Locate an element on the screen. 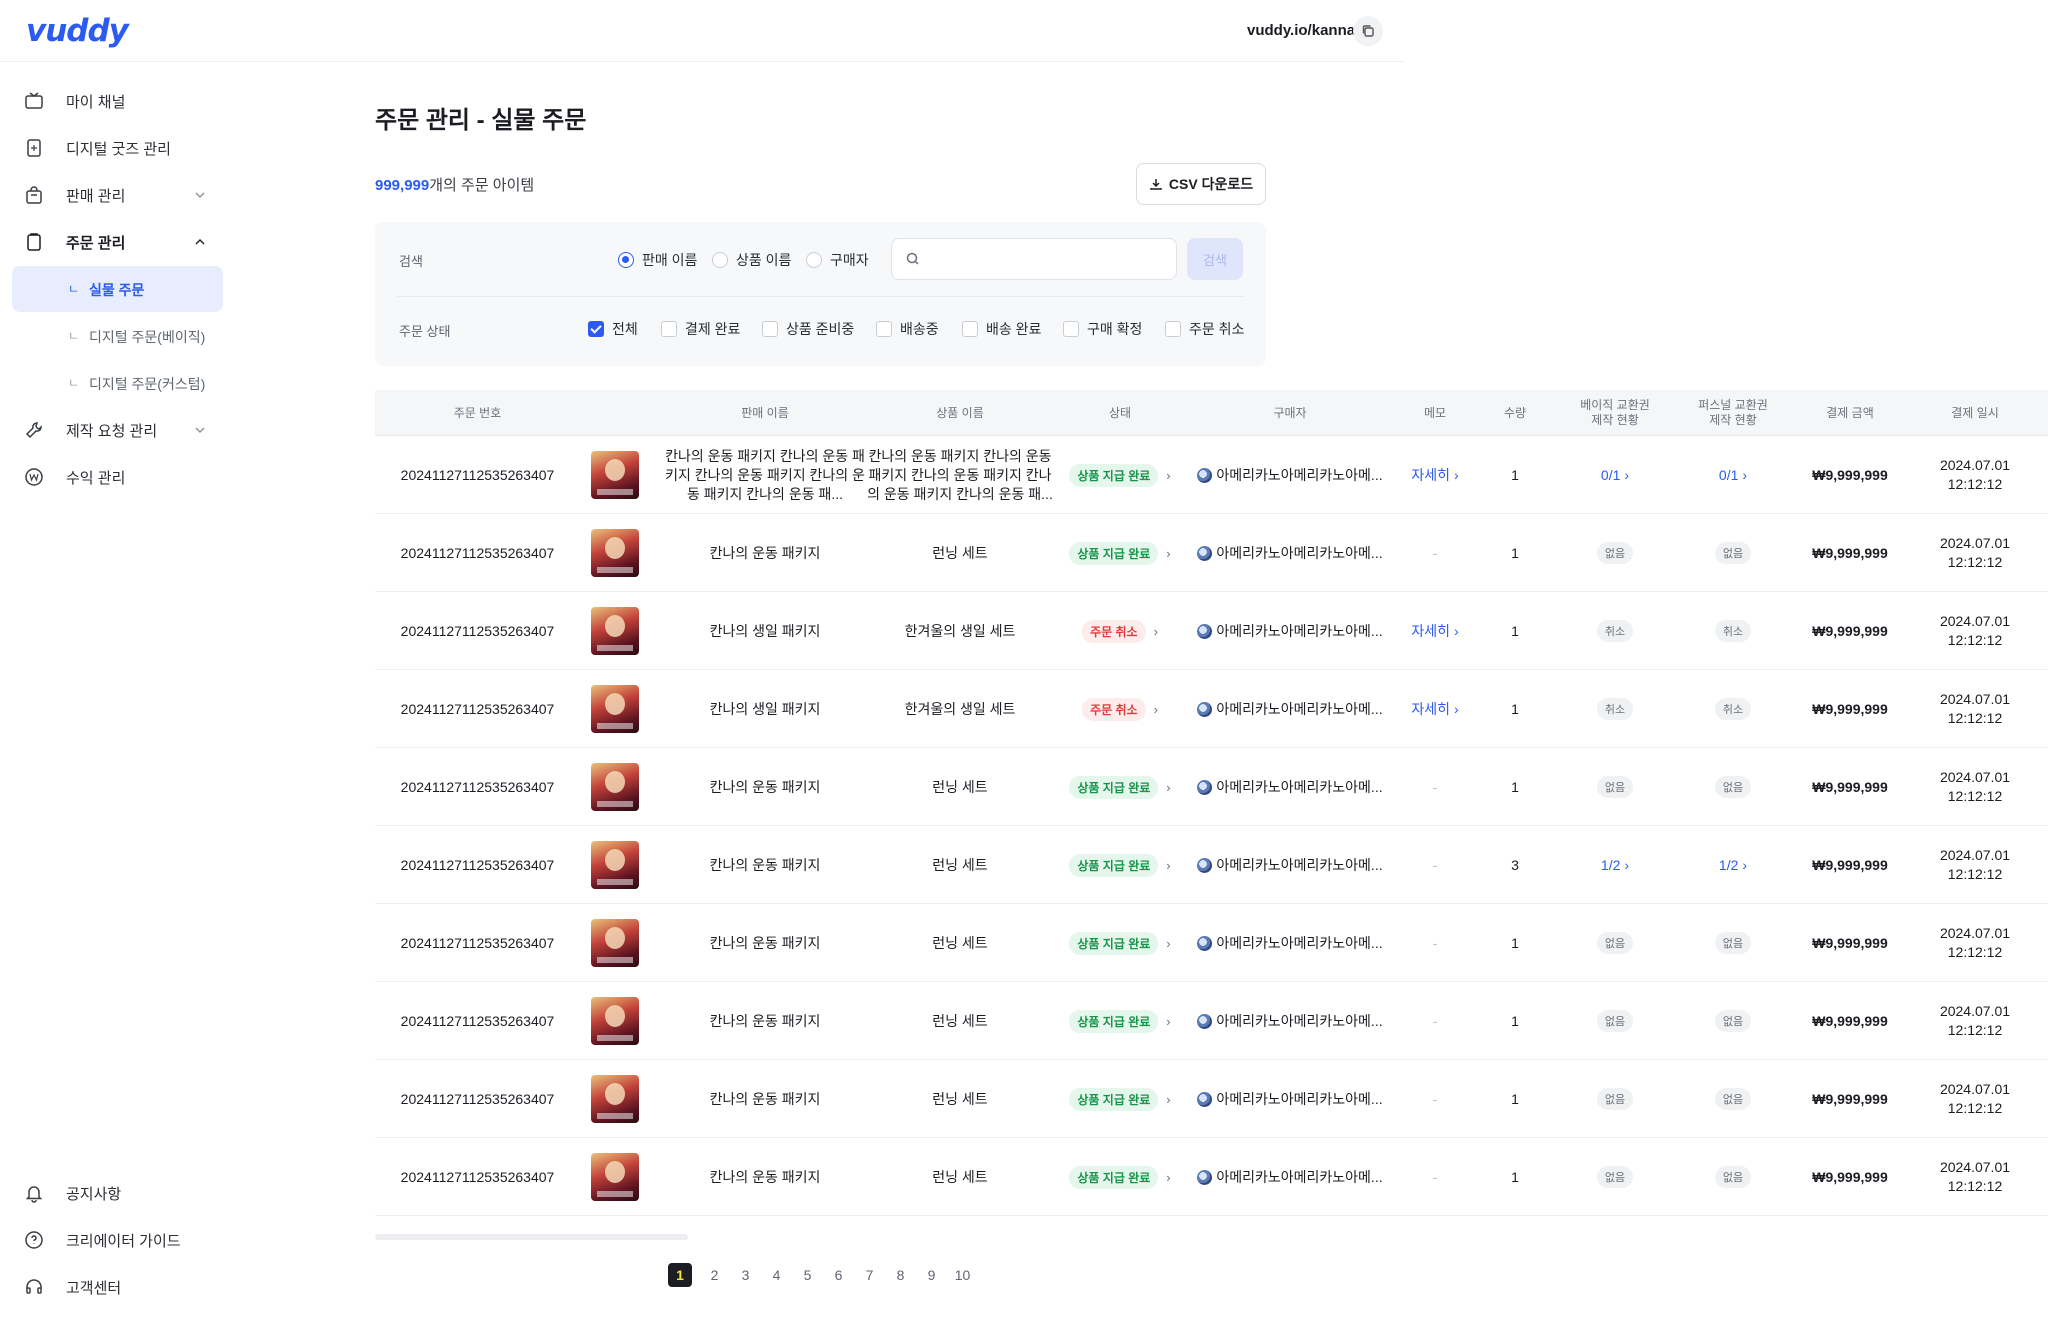  sidebar-item-notices: 공지사항 is located at coordinates (117, 1193).